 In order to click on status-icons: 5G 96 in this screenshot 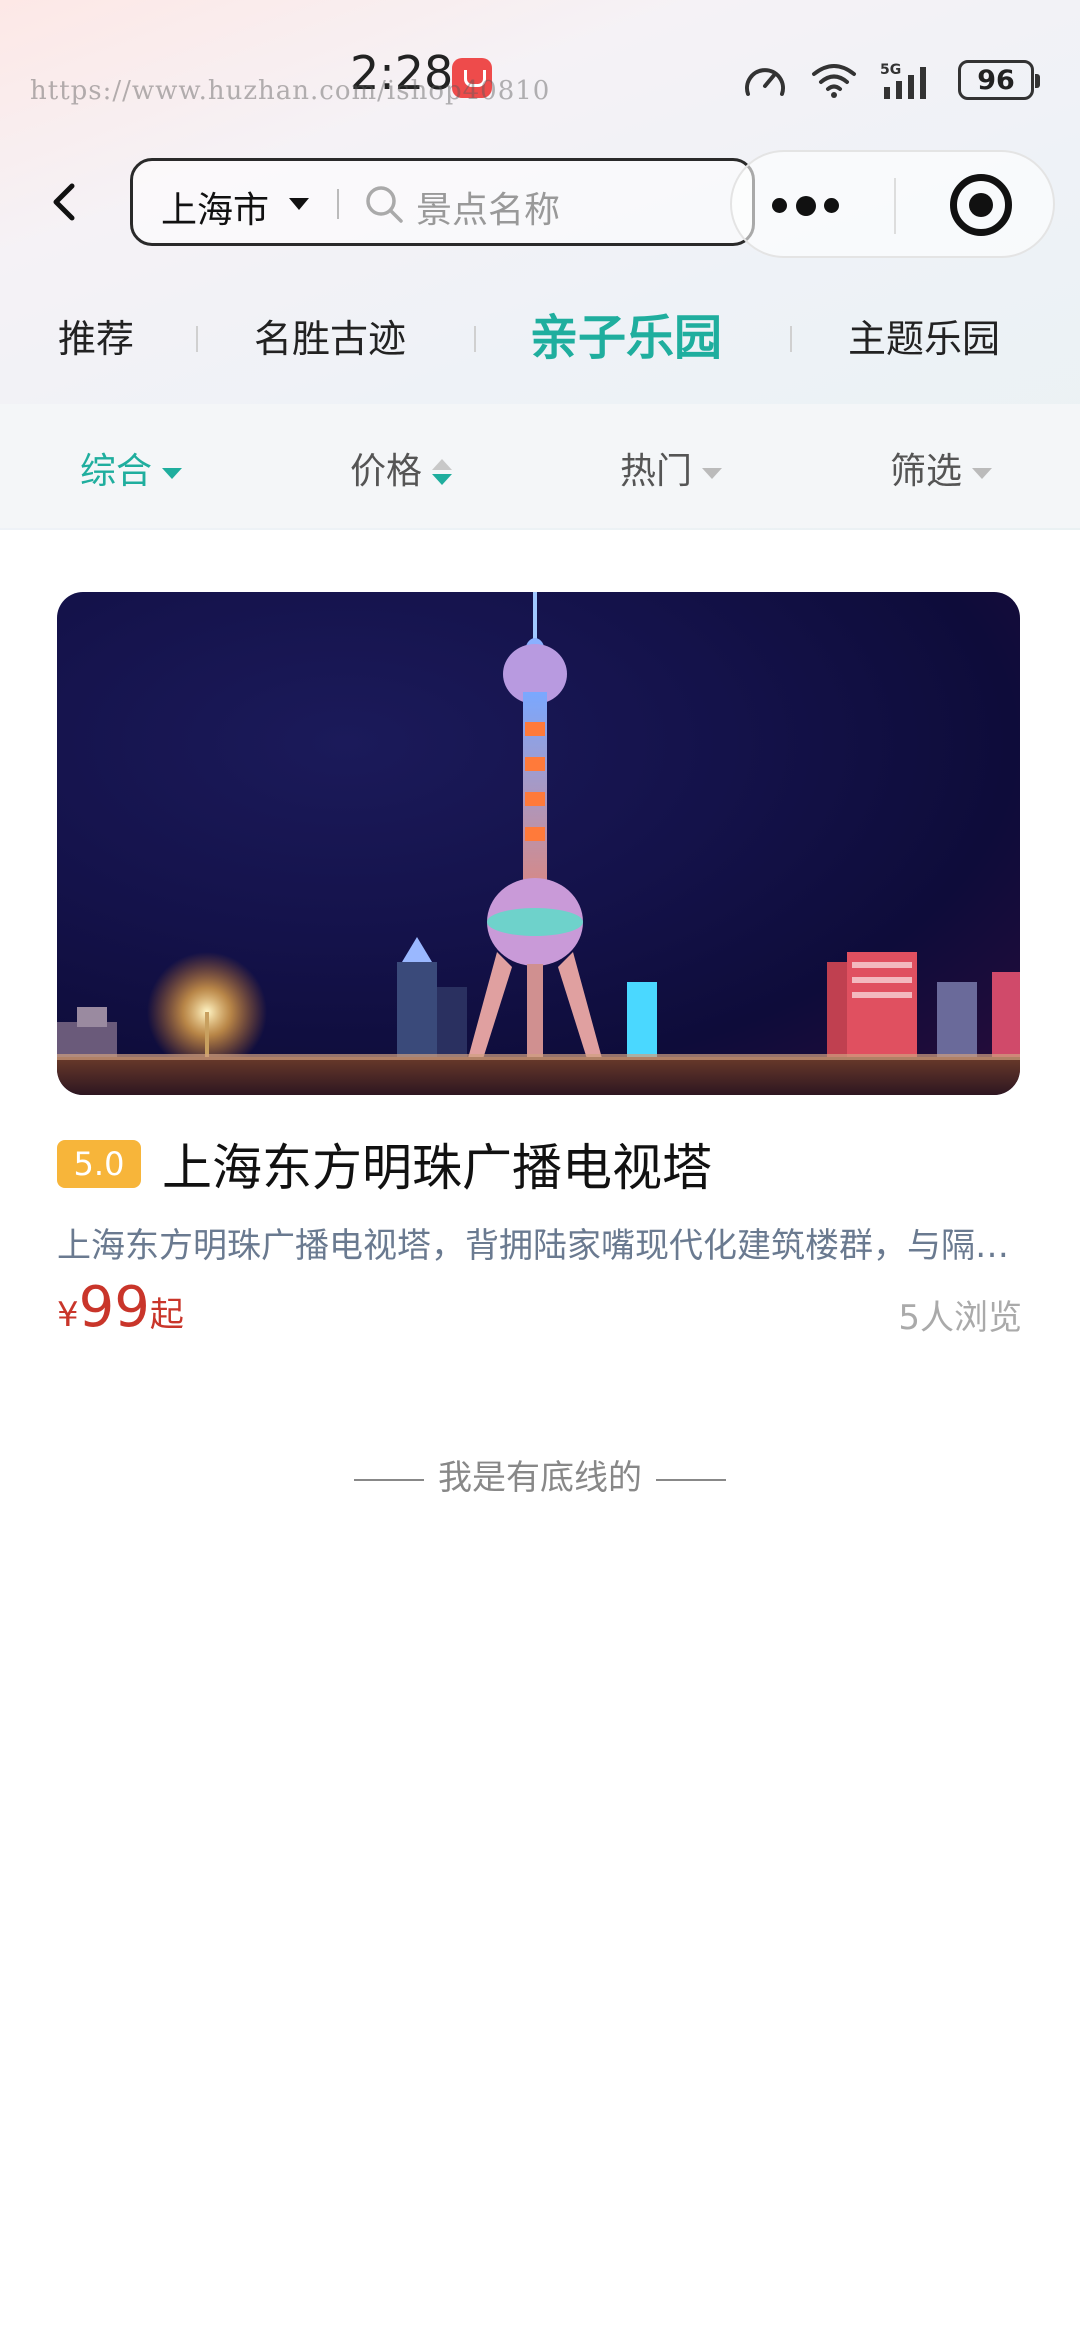, I will do `click(891, 80)`.